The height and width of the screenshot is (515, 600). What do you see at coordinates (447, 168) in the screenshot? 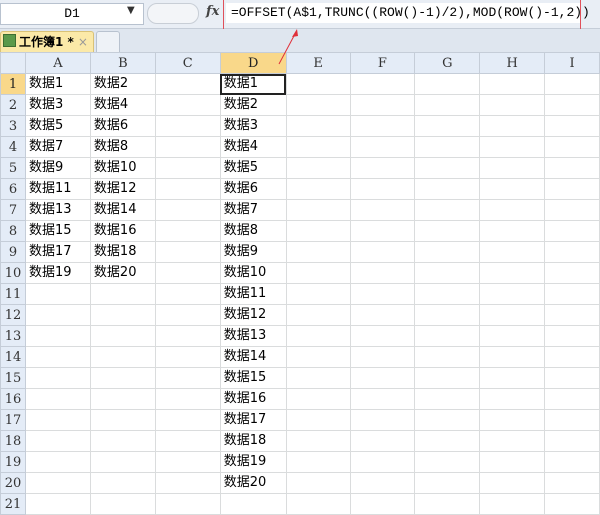
I see `cell-G5` at bounding box center [447, 168].